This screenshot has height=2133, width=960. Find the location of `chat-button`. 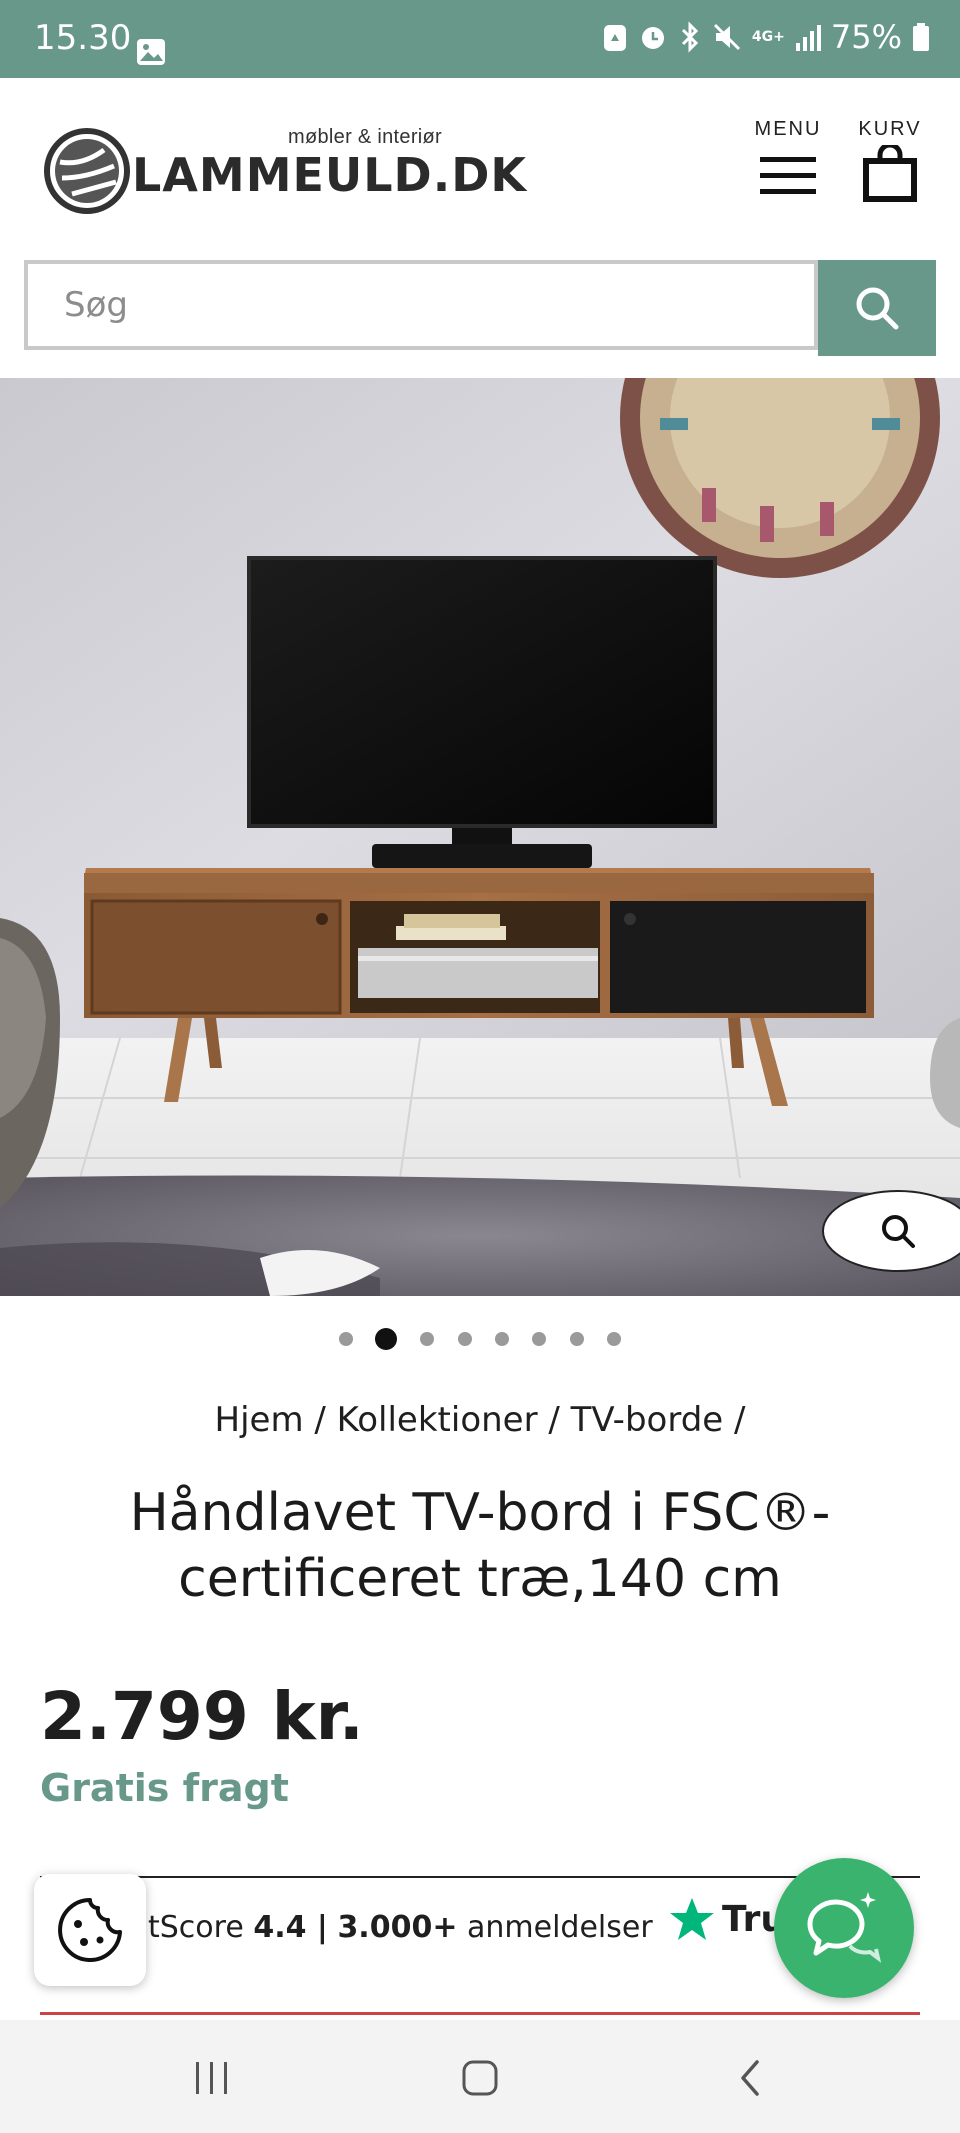

chat-button is located at coordinates (844, 1928).